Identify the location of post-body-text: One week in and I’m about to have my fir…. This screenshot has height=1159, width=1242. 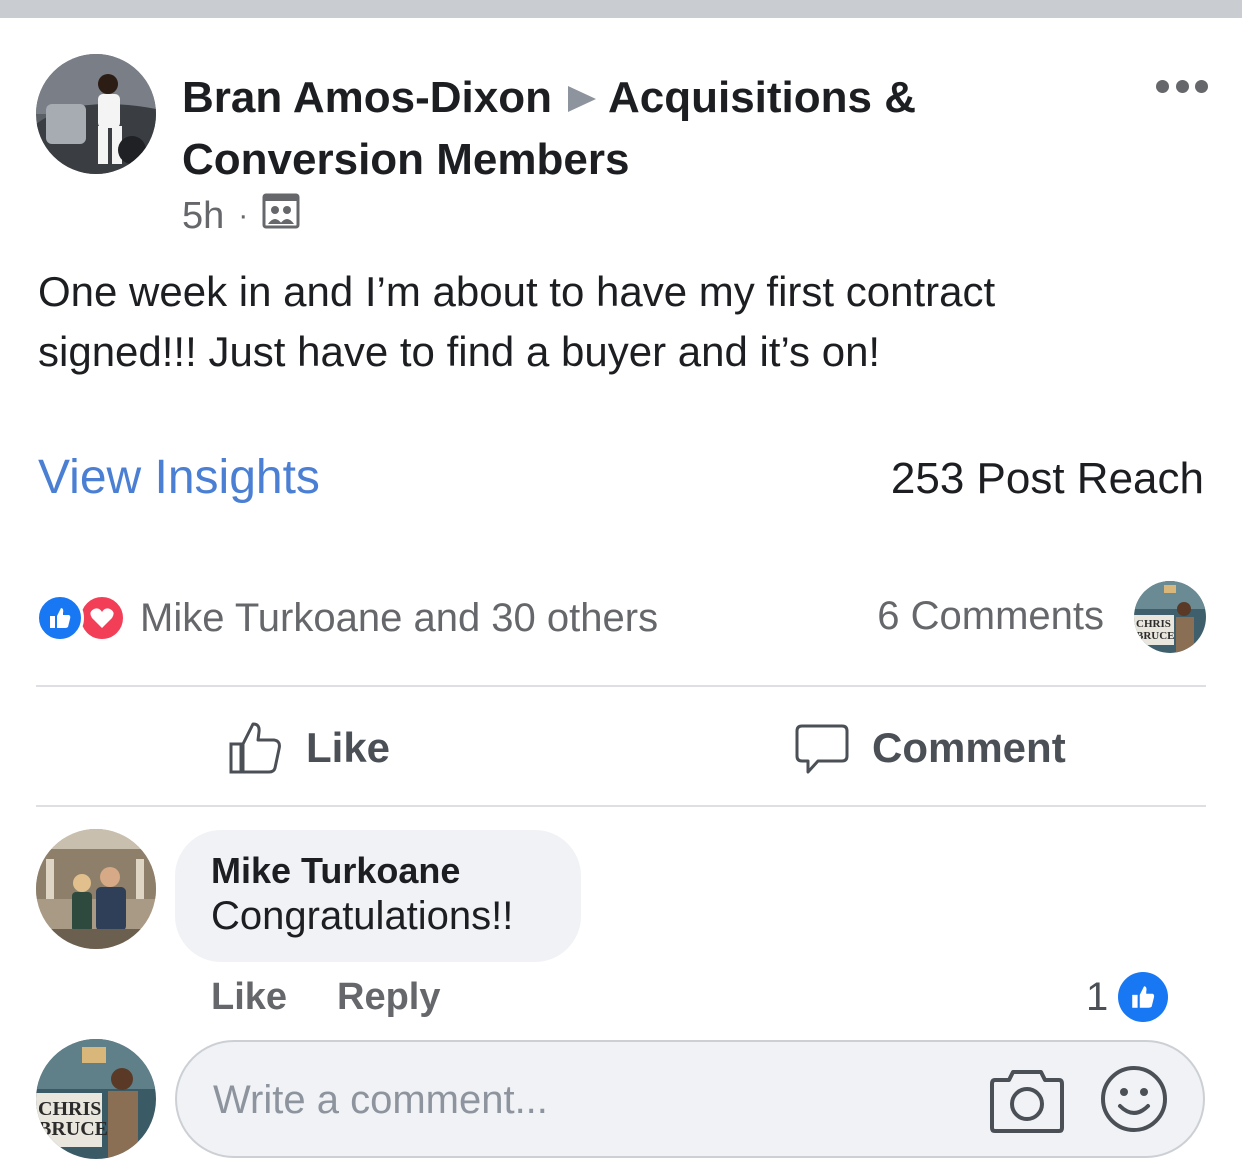
(623, 322).